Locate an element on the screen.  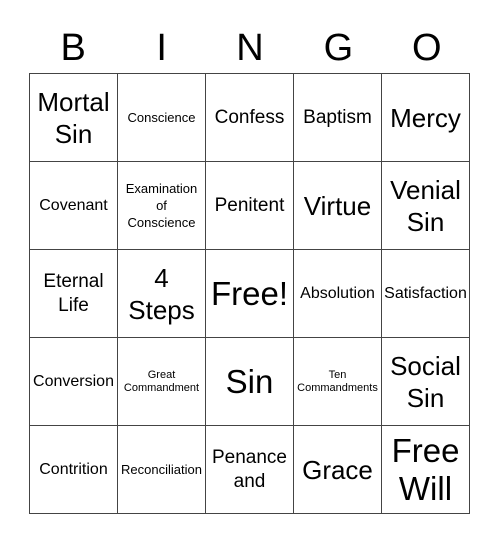
bingo-cell: Penitent is located at coordinates (250, 206).